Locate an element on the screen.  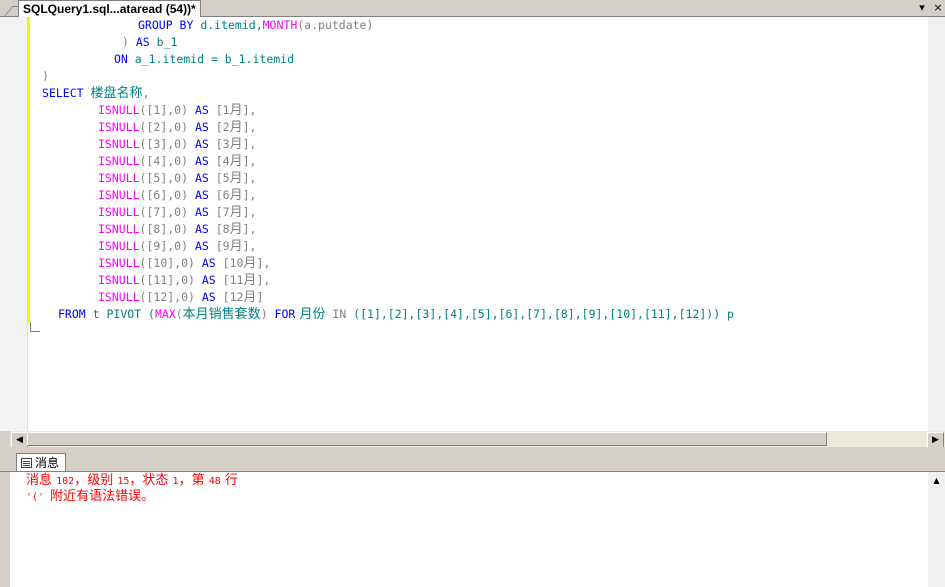
alias-open: [5 is located at coordinates (219, 178).